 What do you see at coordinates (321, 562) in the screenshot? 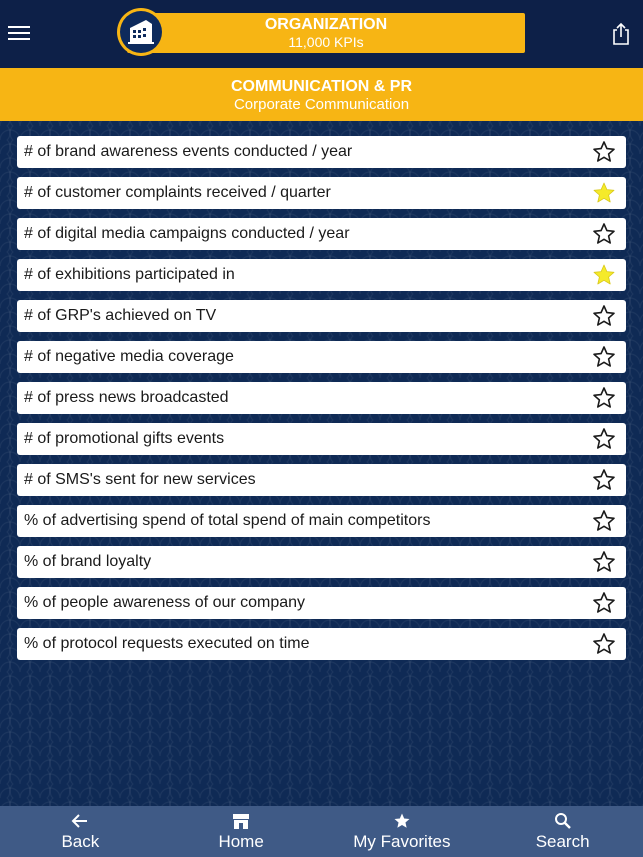
I see `kpi-row: % of brand loyalty` at bounding box center [321, 562].